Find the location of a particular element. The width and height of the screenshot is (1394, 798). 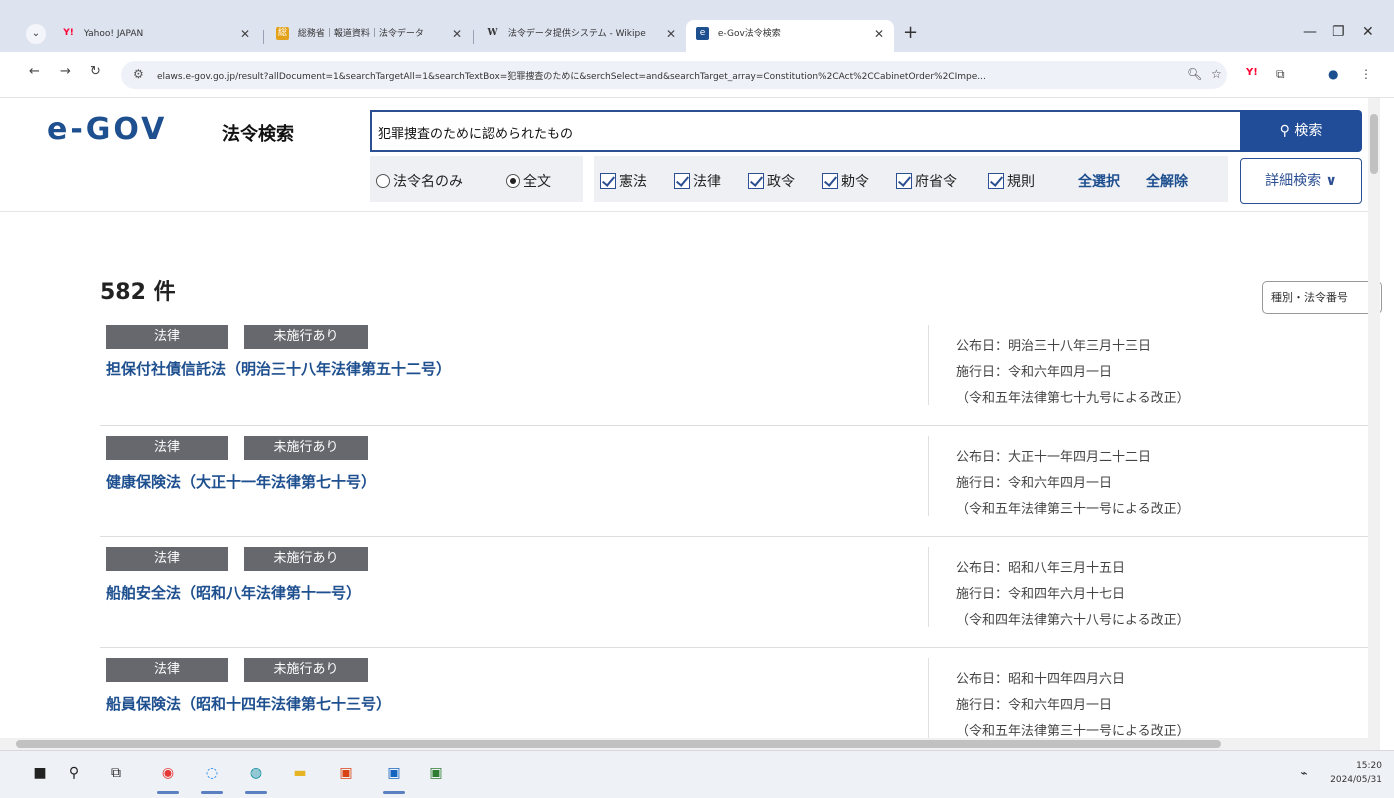

law-title-link: 船員保険法（昭和十四年法律第七十三号） is located at coordinates (248, 703).